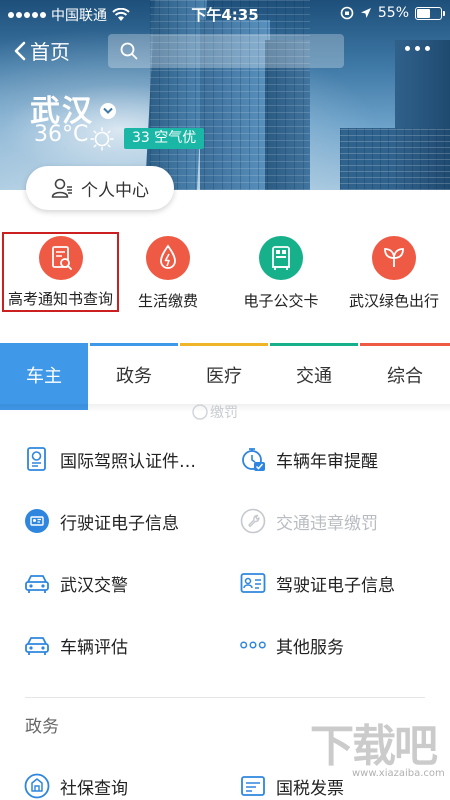 The image size is (450, 800). What do you see at coordinates (102, 139) in the screenshot?
I see `sun-icon` at bounding box center [102, 139].